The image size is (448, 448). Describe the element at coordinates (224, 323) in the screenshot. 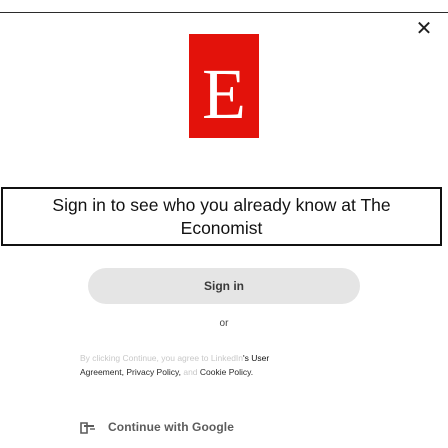

I see `or-divider: or` at that location.